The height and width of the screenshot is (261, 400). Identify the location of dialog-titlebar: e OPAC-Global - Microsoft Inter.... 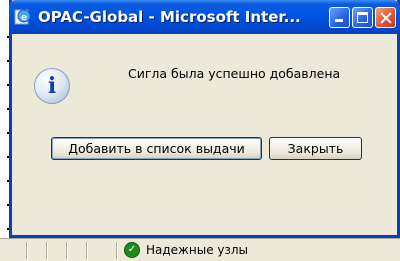
(204, 17).